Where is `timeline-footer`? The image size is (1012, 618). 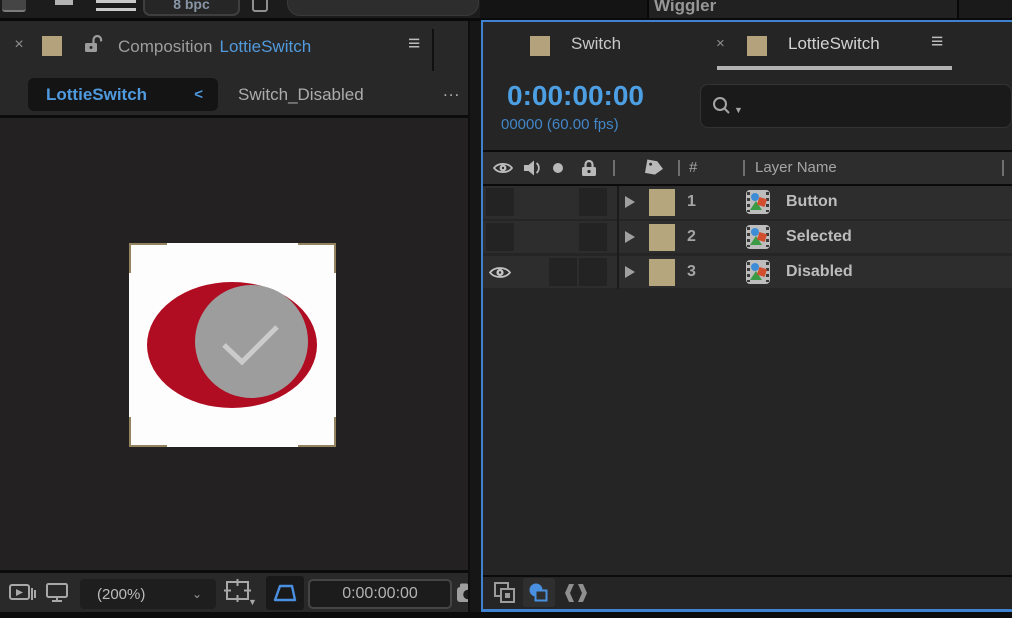
timeline-footer is located at coordinates (747, 593).